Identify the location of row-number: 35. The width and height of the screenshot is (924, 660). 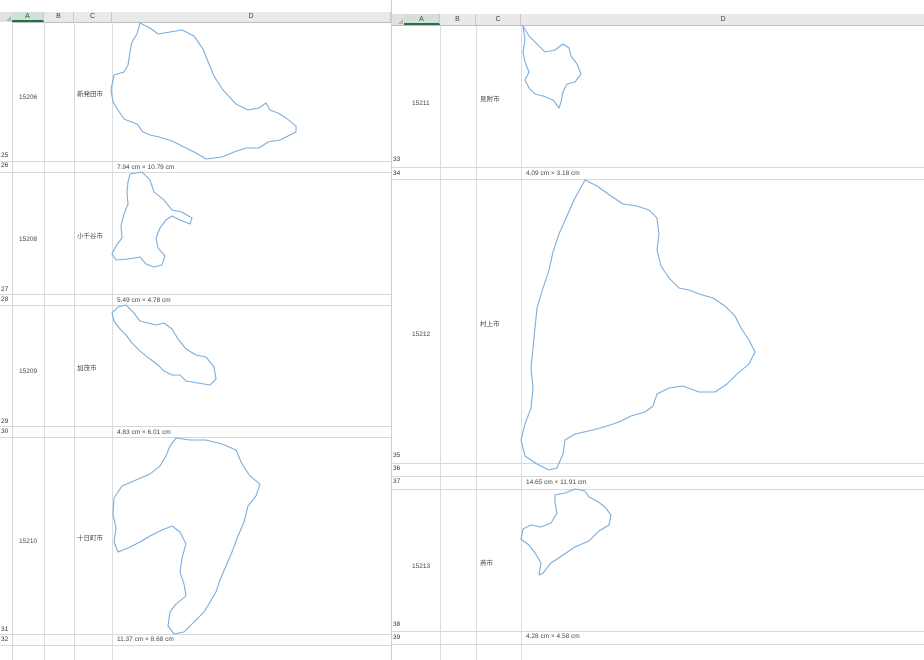
(396, 455).